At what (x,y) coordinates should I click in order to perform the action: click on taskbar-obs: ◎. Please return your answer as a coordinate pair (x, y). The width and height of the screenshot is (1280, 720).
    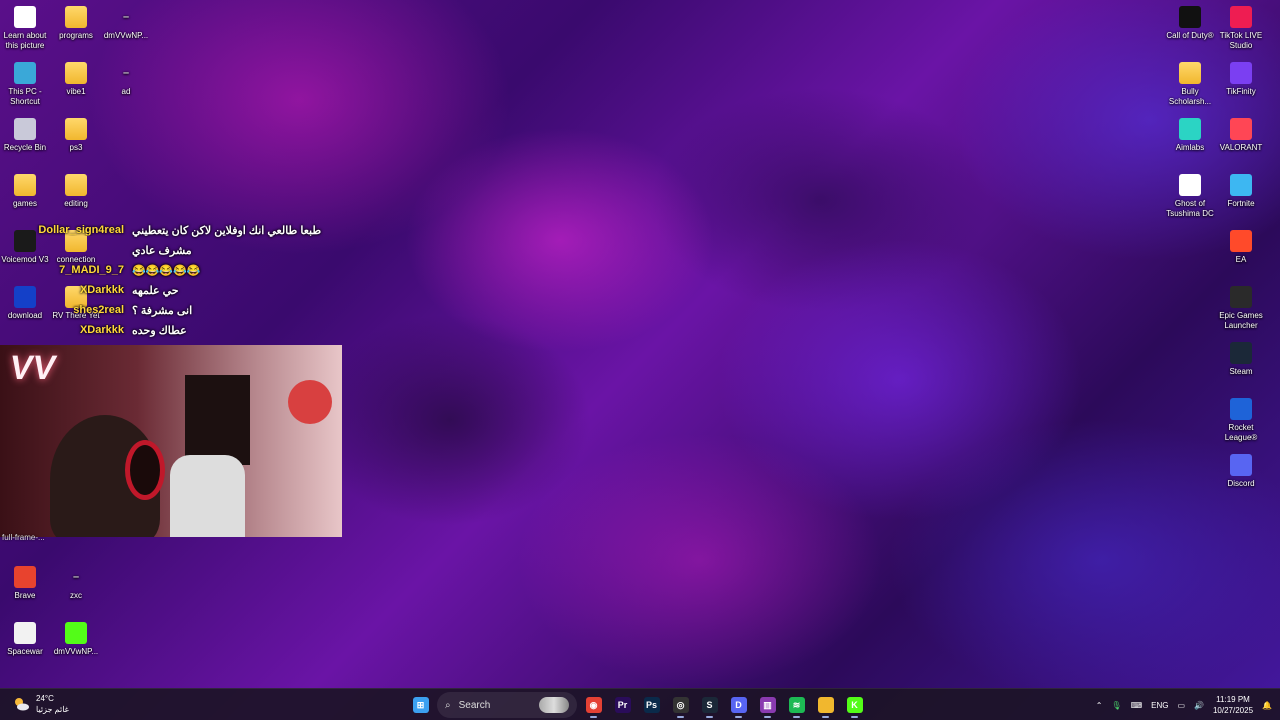
    Looking at the image, I should click on (680, 705).